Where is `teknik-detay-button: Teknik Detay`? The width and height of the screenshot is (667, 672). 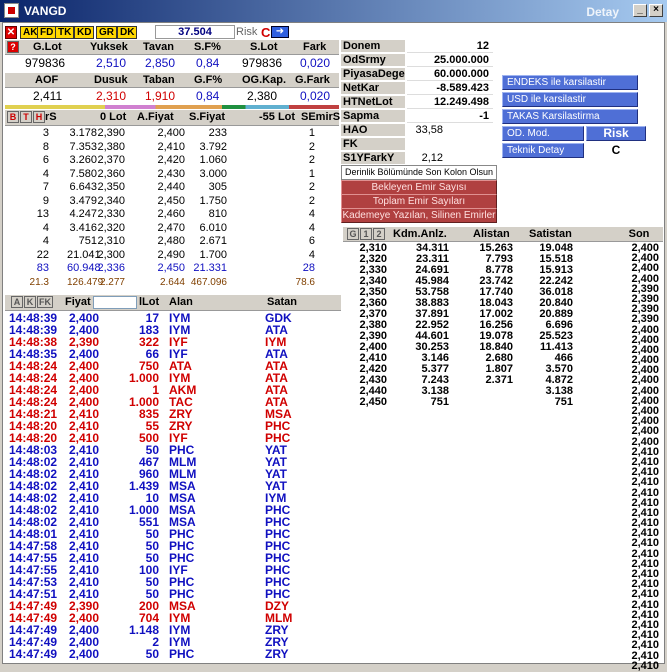
teknik-detay-button: Teknik Detay is located at coordinates (543, 150).